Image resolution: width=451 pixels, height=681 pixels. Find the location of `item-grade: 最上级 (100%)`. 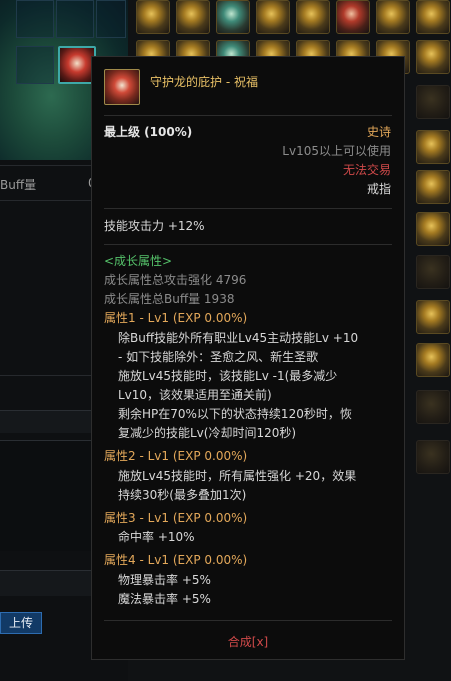

item-grade: 最上级 (100%) is located at coordinates (148, 132).